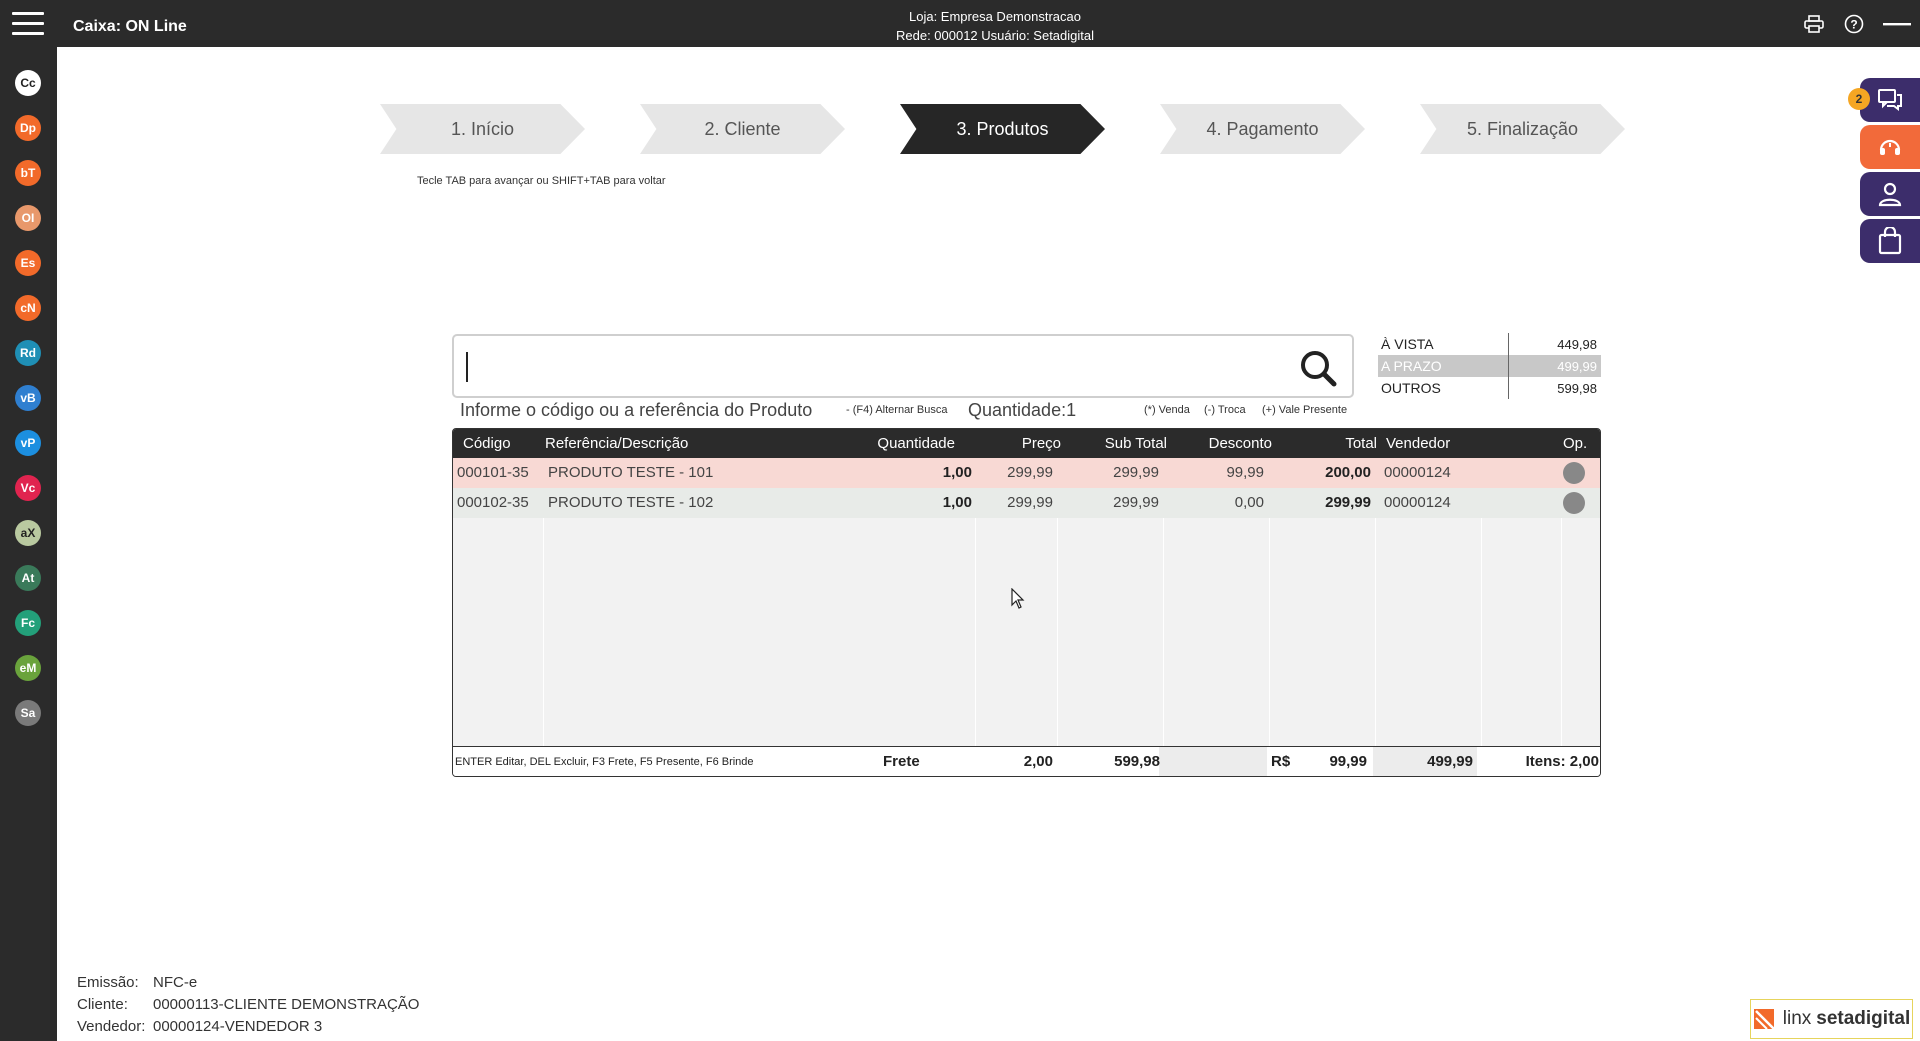 Image resolution: width=1920 pixels, height=1041 pixels. I want to click on headset-icon, so click(1890, 147).